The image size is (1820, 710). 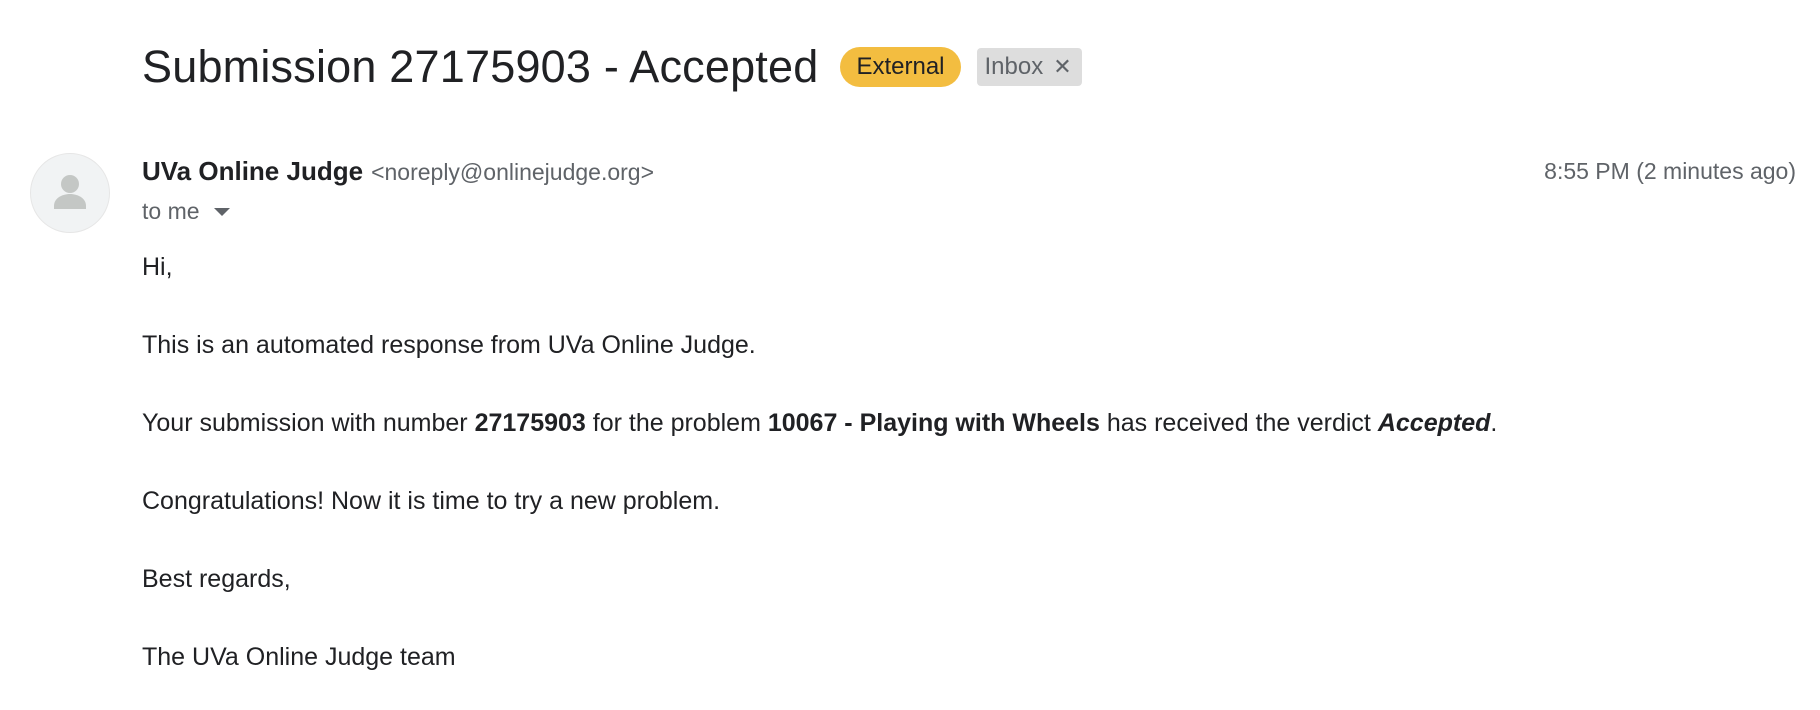 What do you see at coordinates (216, 579) in the screenshot?
I see `body-closing: Best regards,` at bounding box center [216, 579].